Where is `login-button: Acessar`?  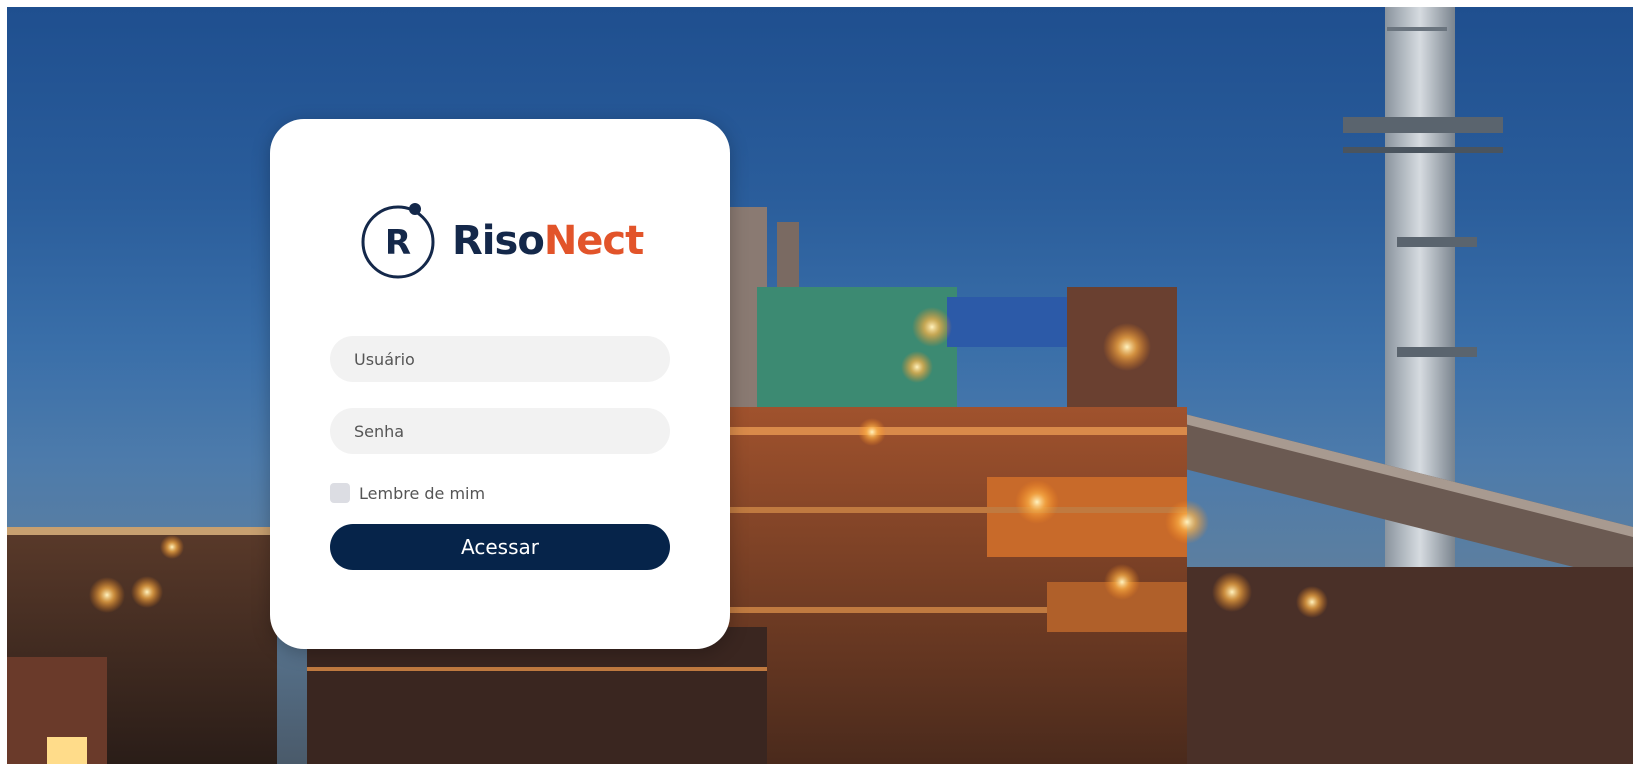
login-button: Acessar is located at coordinates (500, 547).